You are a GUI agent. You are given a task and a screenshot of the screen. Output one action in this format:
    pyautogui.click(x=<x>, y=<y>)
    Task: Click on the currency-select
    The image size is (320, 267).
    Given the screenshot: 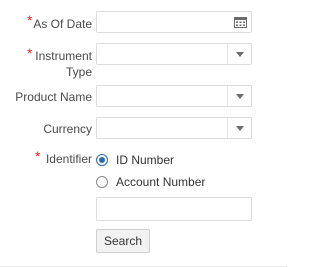 What is the action you would take?
    pyautogui.click(x=174, y=128)
    